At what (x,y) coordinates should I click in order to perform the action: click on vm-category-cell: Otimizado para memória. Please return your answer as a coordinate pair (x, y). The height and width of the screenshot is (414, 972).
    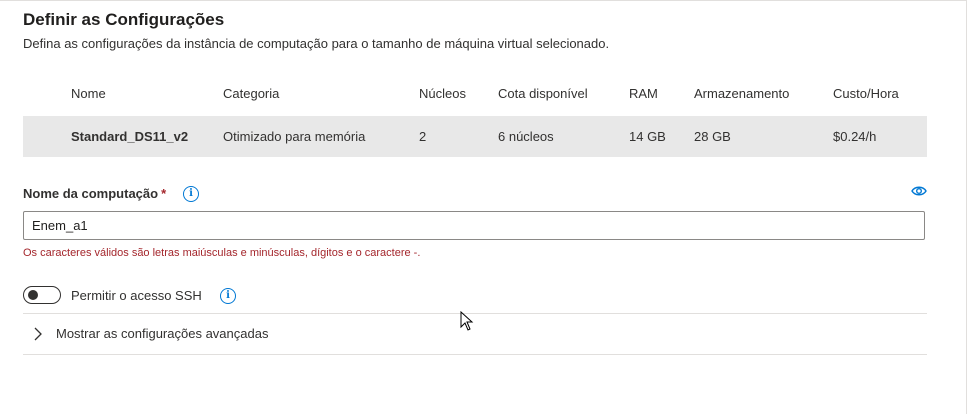
    Looking at the image, I should click on (294, 136).